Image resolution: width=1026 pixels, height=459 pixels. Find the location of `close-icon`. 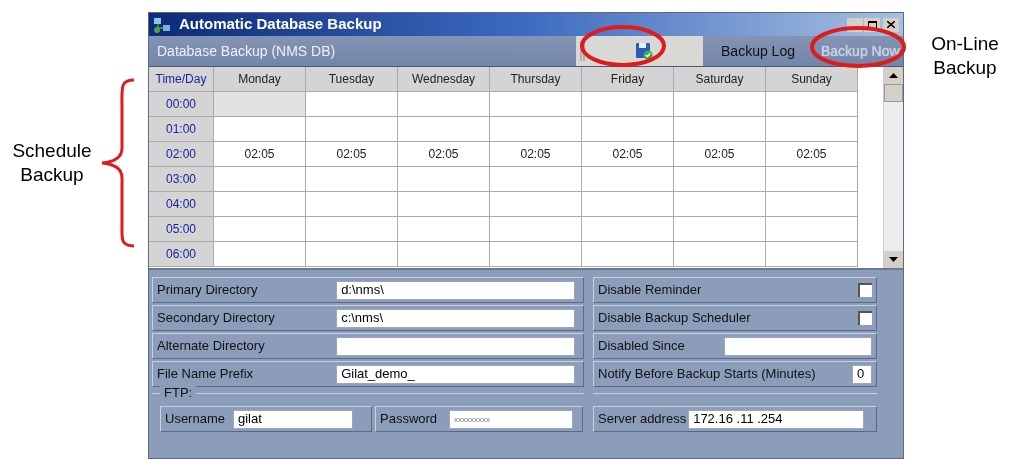

close-icon is located at coordinates (891, 24).